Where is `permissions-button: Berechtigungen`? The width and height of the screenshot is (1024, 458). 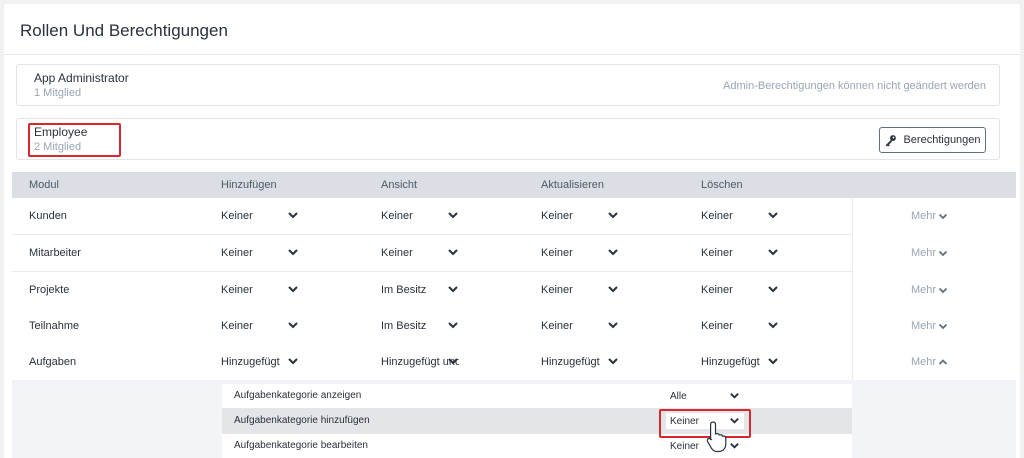
permissions-button: Berechtigungen is located at coordinates (932, 140).